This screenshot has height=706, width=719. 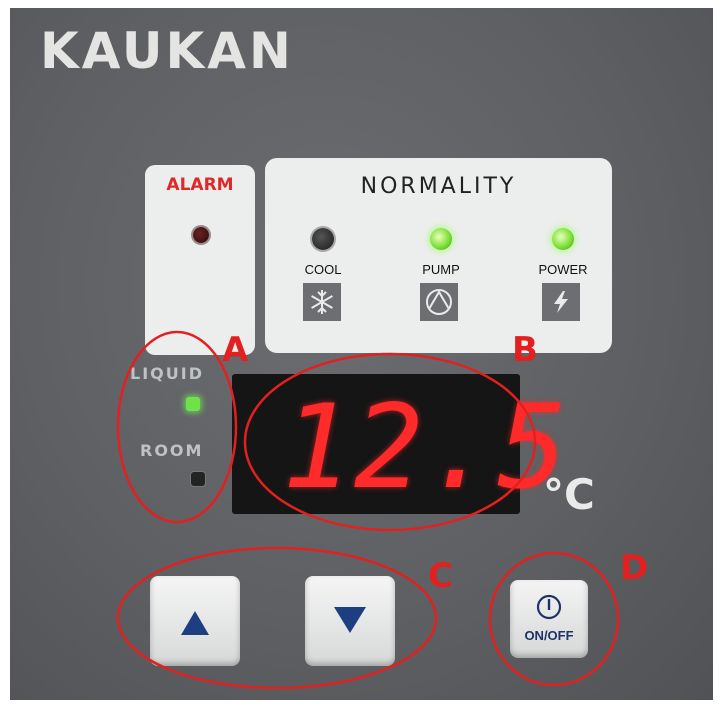 What do you see at coordinates (177, 427) in the screenshot?
I see `annotation-circle-a` at bounding box center [177, 427].